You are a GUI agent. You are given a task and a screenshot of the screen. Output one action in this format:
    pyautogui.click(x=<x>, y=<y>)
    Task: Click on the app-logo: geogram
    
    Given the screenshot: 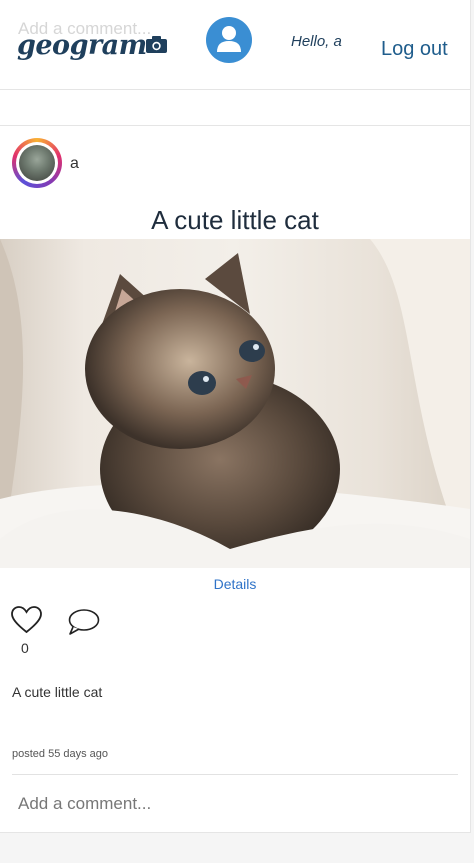 What is the action you would take?
    pyautogui.click(x=82, y=45)
    